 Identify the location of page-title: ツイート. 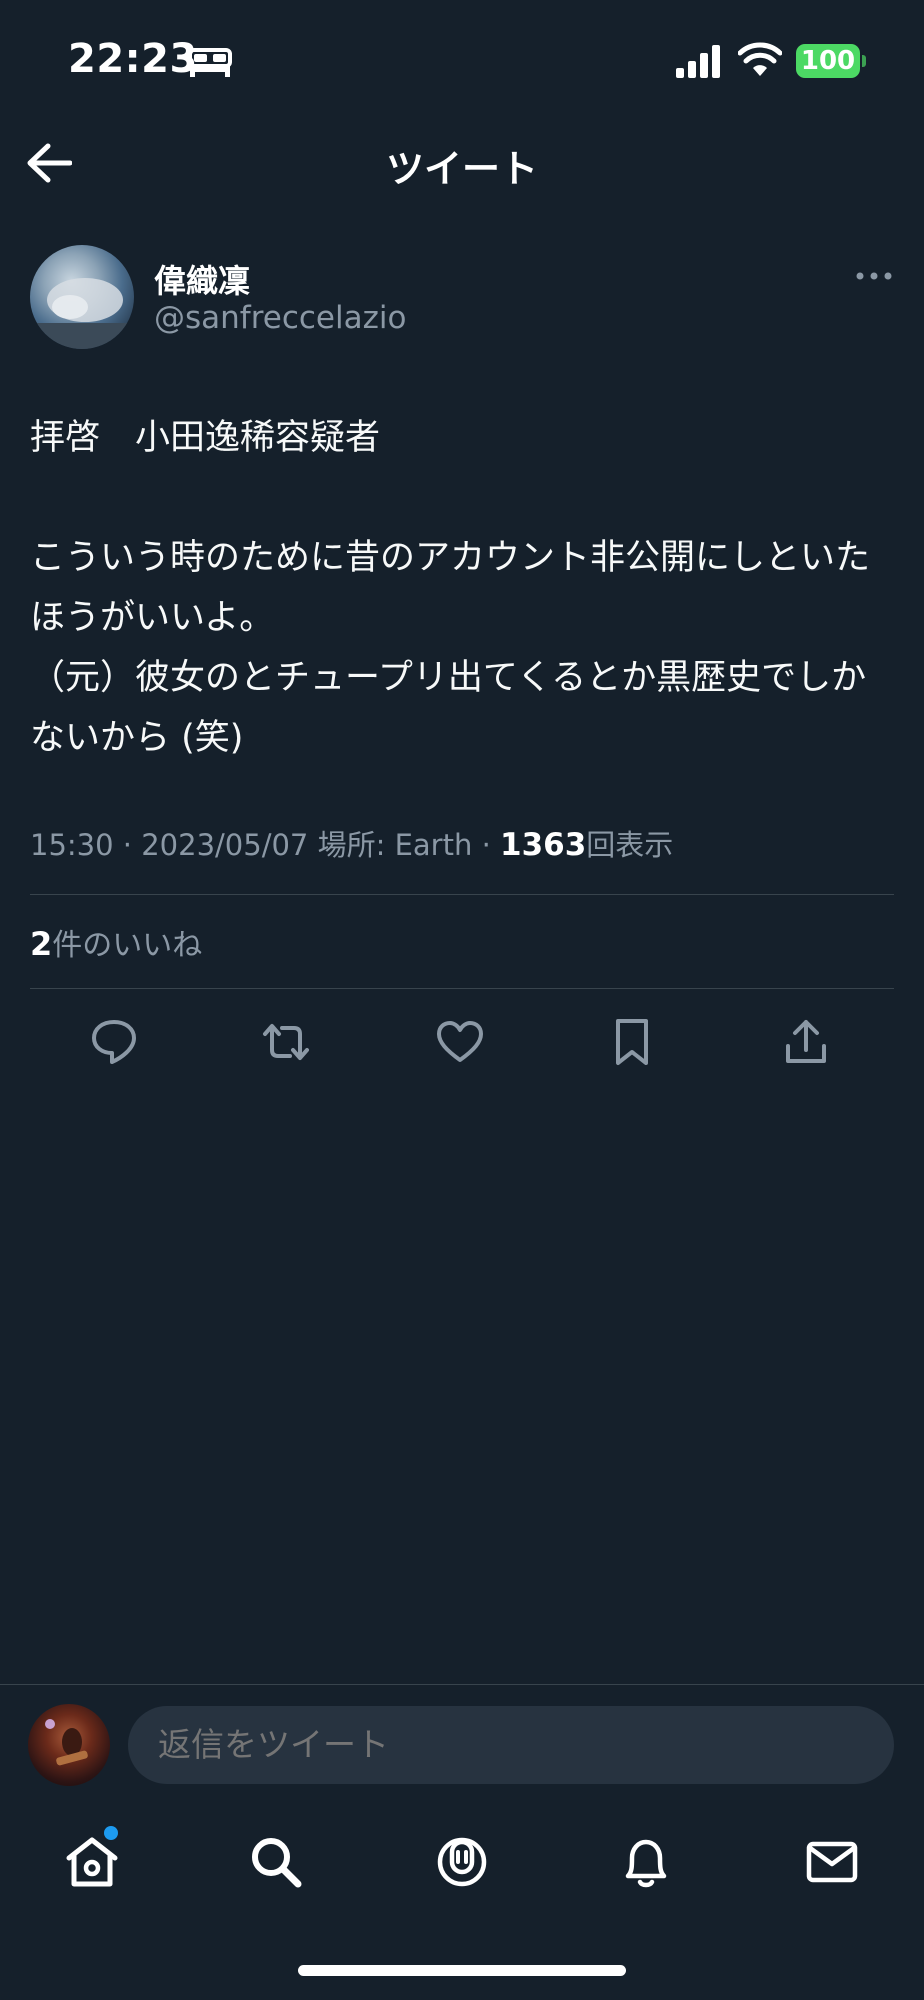
(461, 169).